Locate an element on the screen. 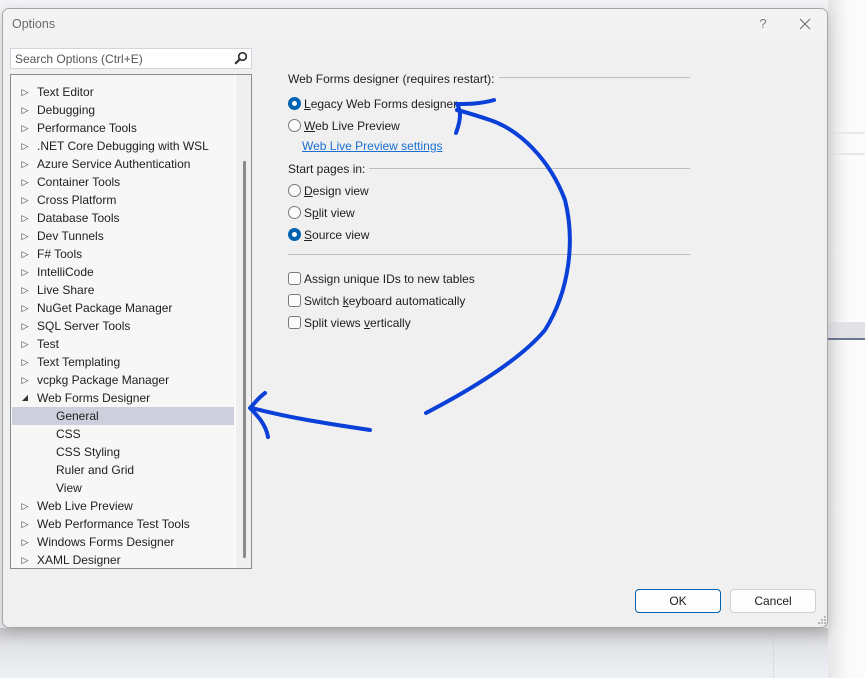 The width and height of the screenshot is (865, 678). tree-item: ▷ Dev Tunnels is located at coordinates (123, 236).